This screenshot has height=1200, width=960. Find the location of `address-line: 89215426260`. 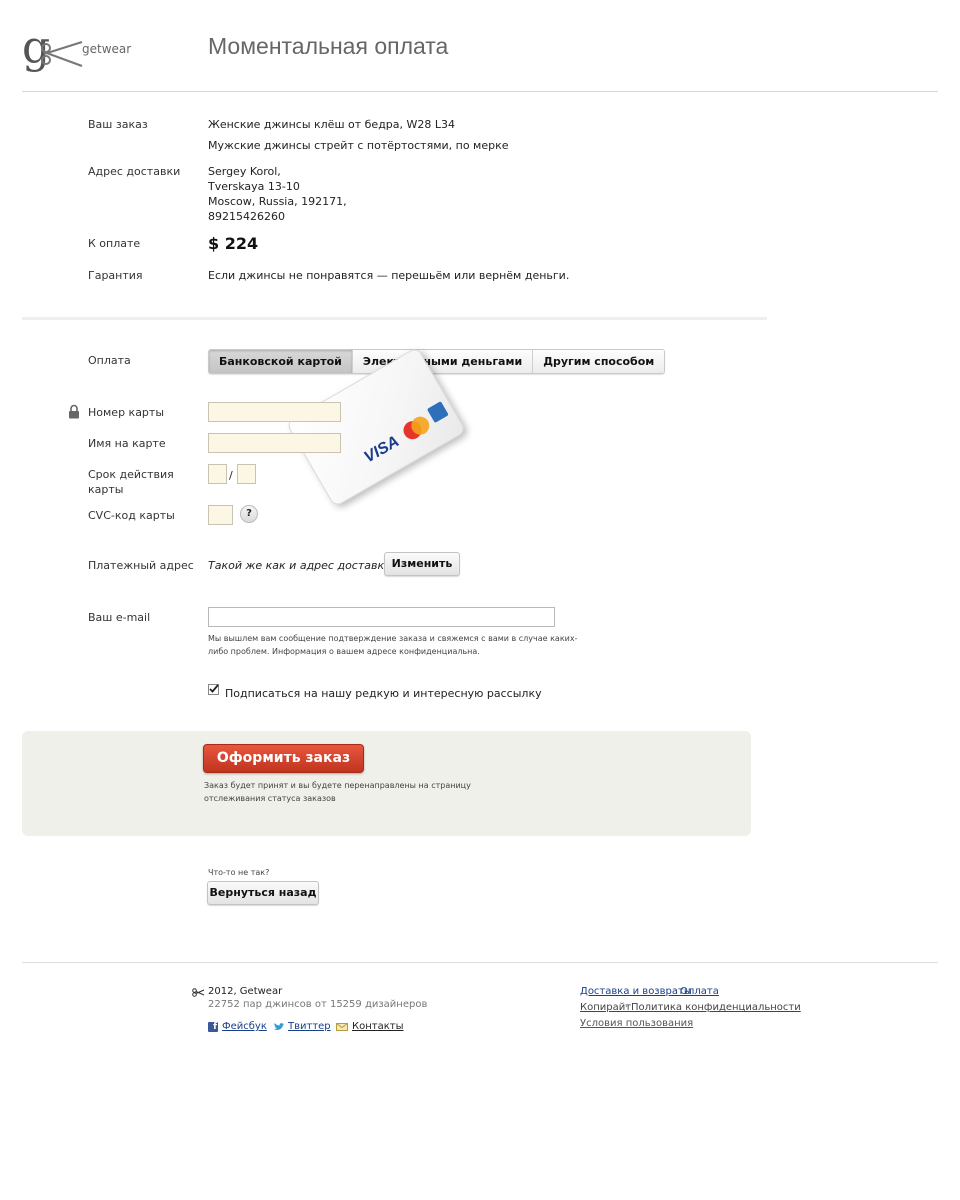

address-line: 89215426260 is located at coordinates (246, 216).